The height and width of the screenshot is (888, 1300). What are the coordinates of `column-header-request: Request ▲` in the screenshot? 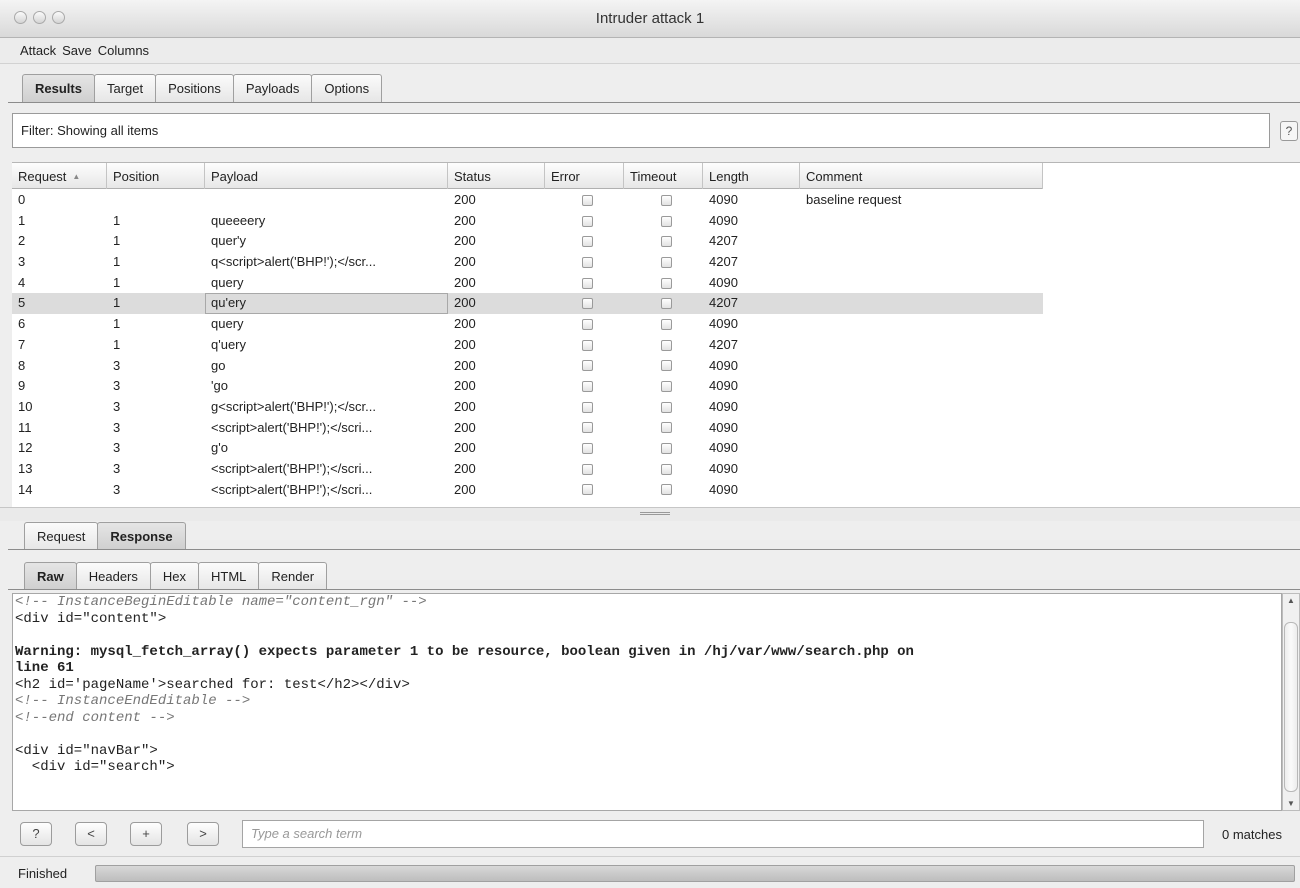 It's located at (59, 176).